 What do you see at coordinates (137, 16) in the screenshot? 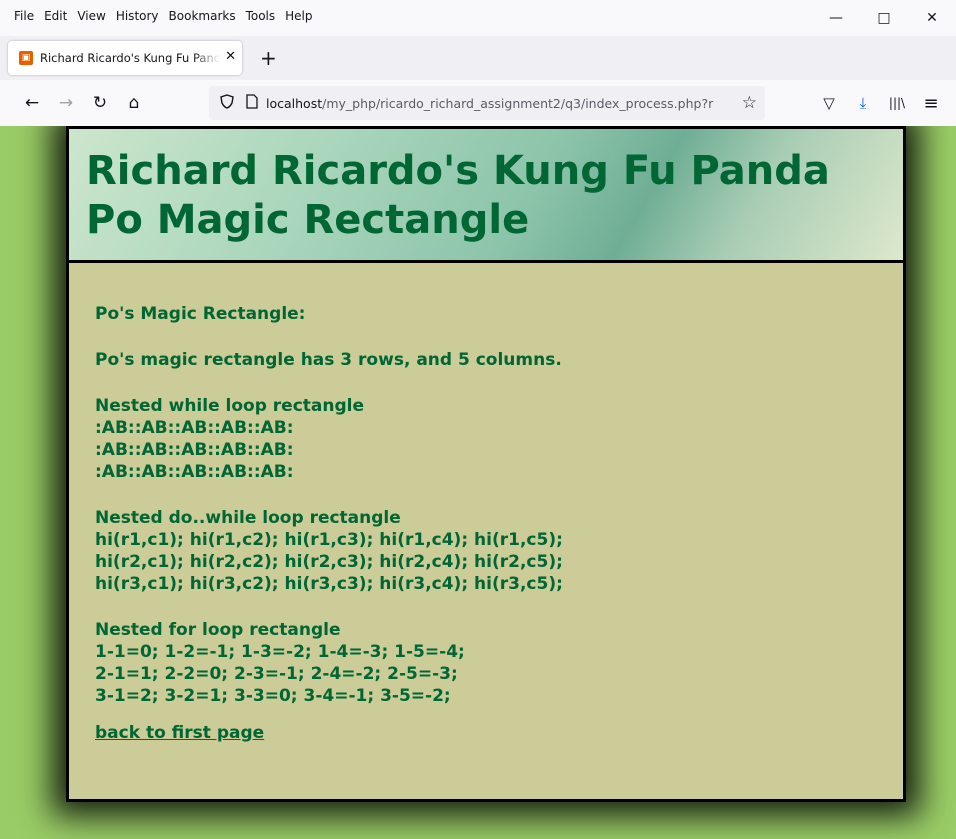
I see `menu-history: History` at bounding box center [137, 16].